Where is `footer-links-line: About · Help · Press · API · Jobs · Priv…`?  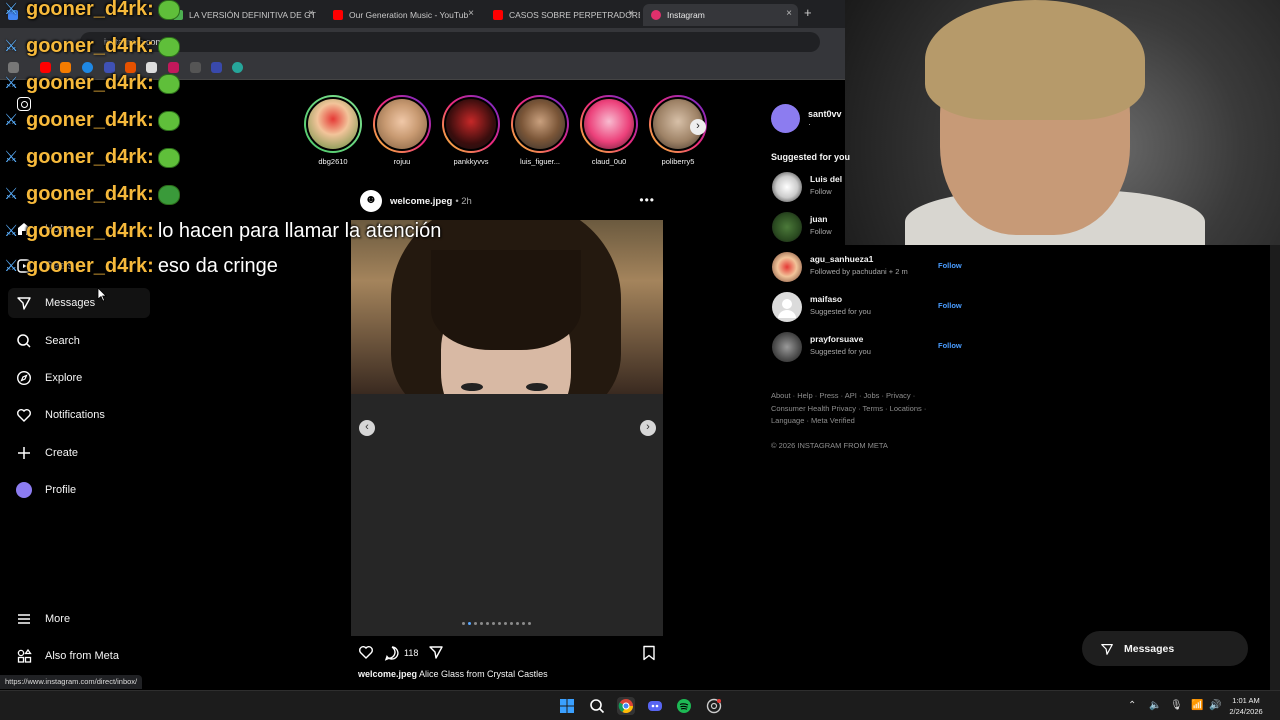 footer-links-line: About · Help · Press · API · Jobs · Priv… is located at coordinates (856, 396).